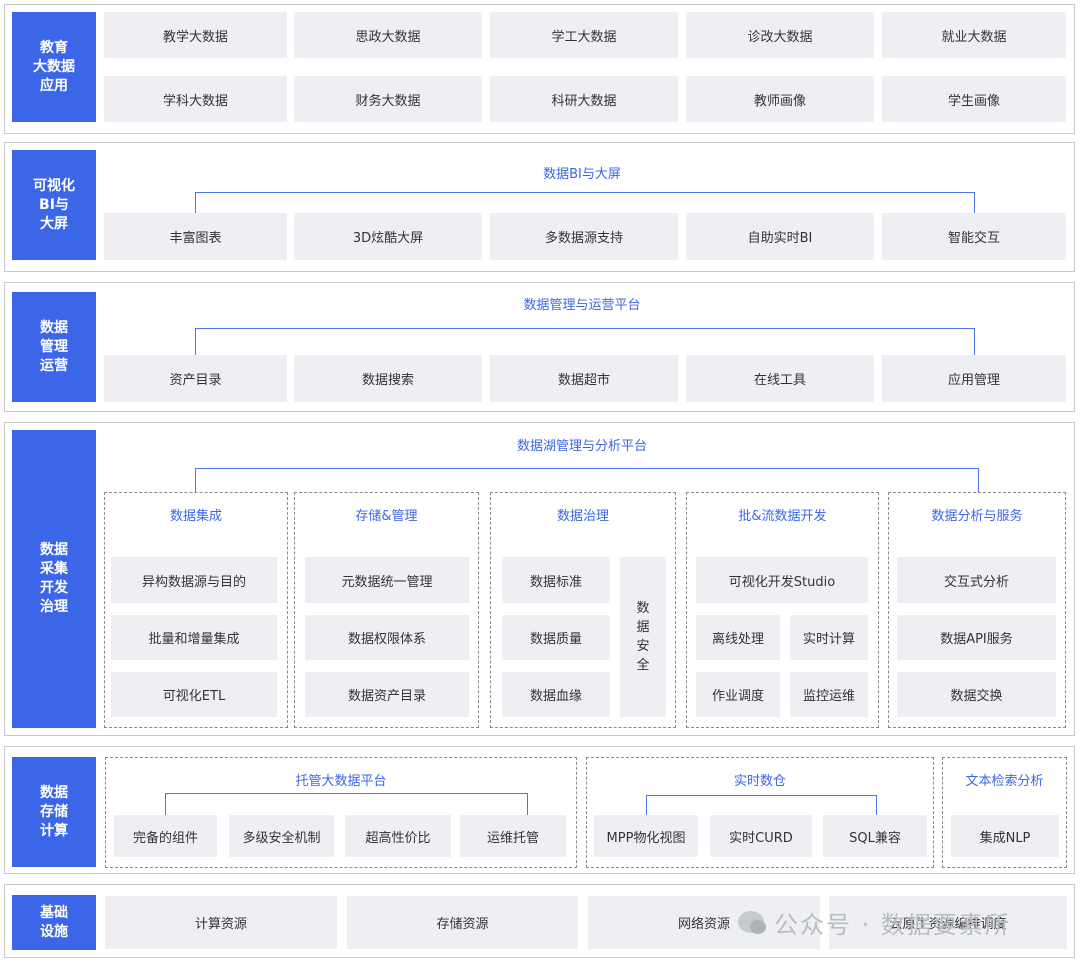 The image size is (1080, 963). What do you see at coordinates (761, 836) in the screenshot?
I see `realtime-item-curd: 实时CURD` at bounding box center [761, 836].